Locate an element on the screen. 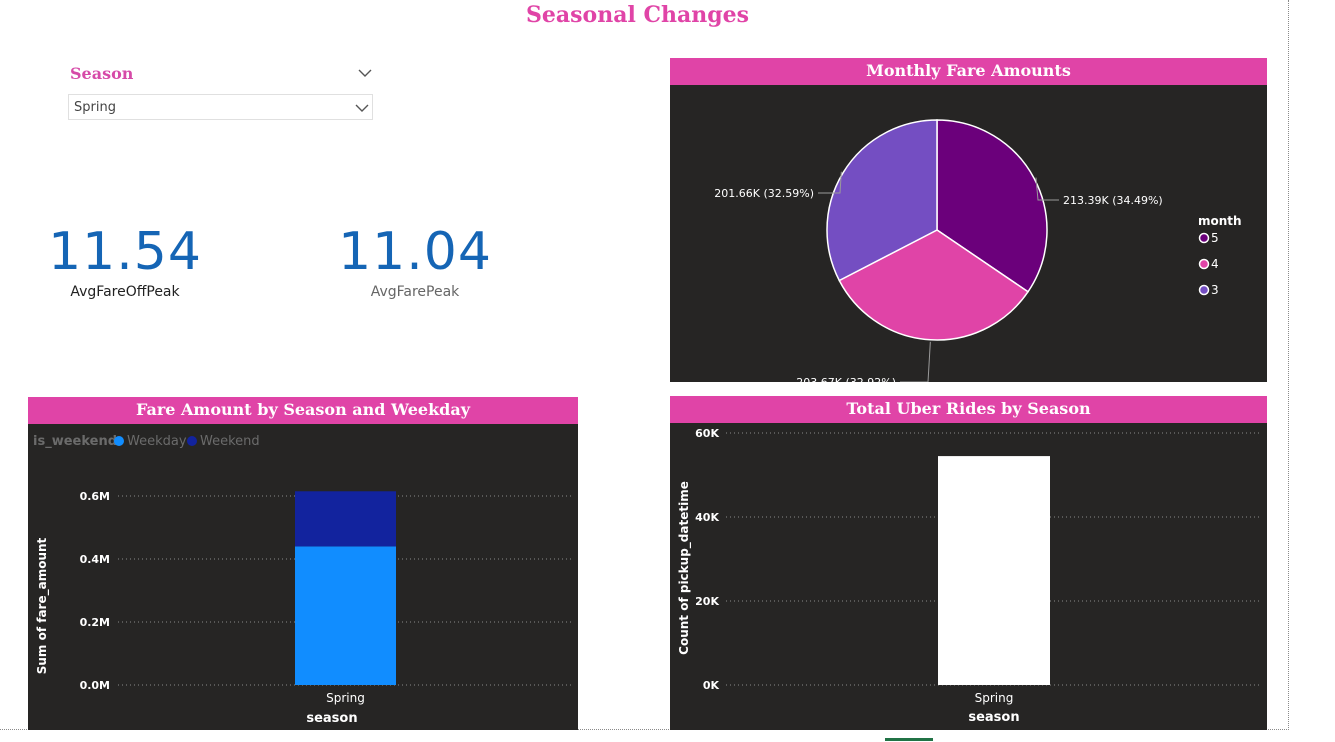 This screenshot has width=1335, height=742. pie-data-label: 201.66K (32.59%) is located at coordinates (764, 193).